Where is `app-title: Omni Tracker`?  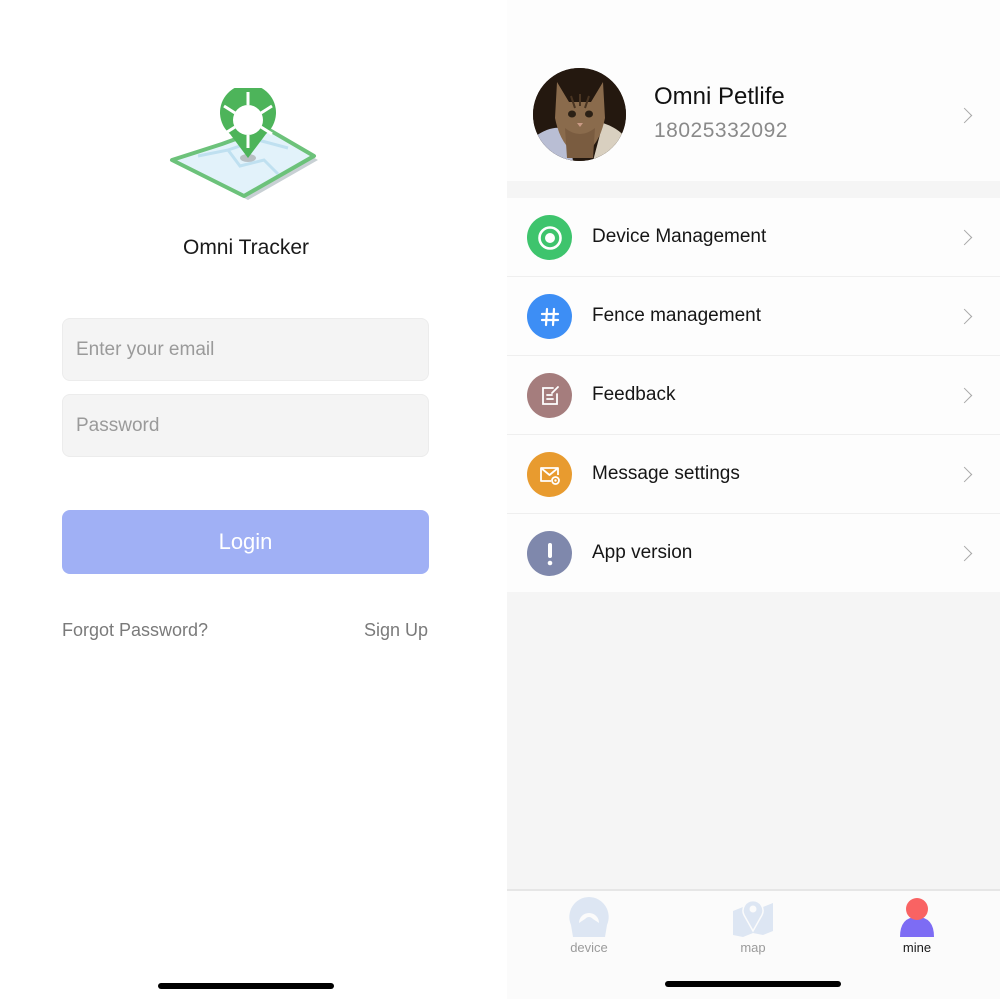 app-title: Omni Tracker is located at coordinates (246, 247).